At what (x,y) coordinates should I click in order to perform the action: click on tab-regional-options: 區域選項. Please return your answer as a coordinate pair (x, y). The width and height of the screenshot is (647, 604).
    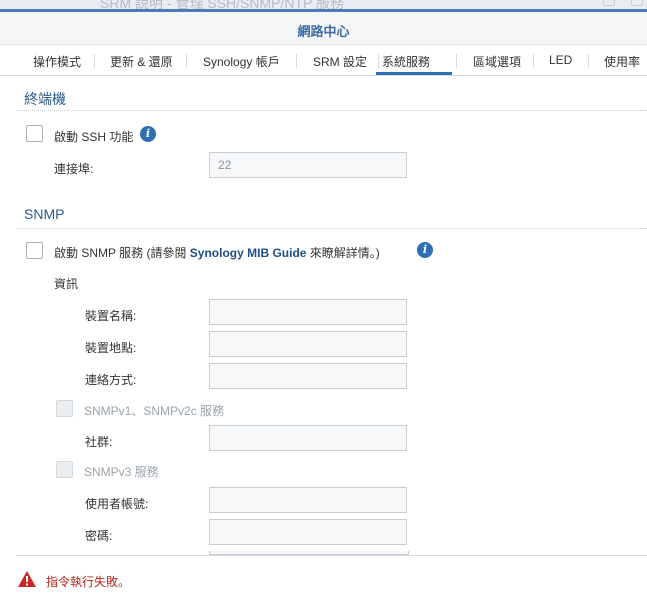
    Looking at the image, I should click on (497, 61).